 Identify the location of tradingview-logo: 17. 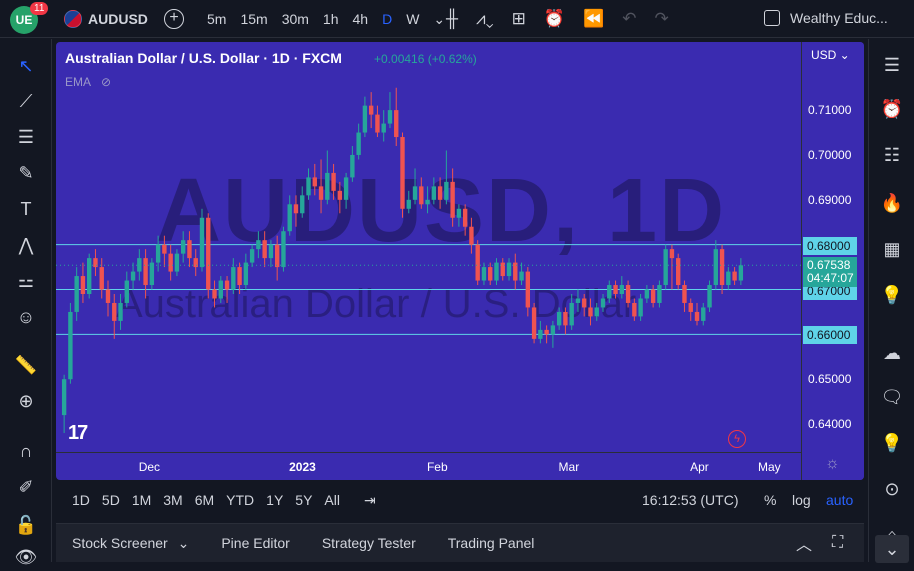
(78, 433).